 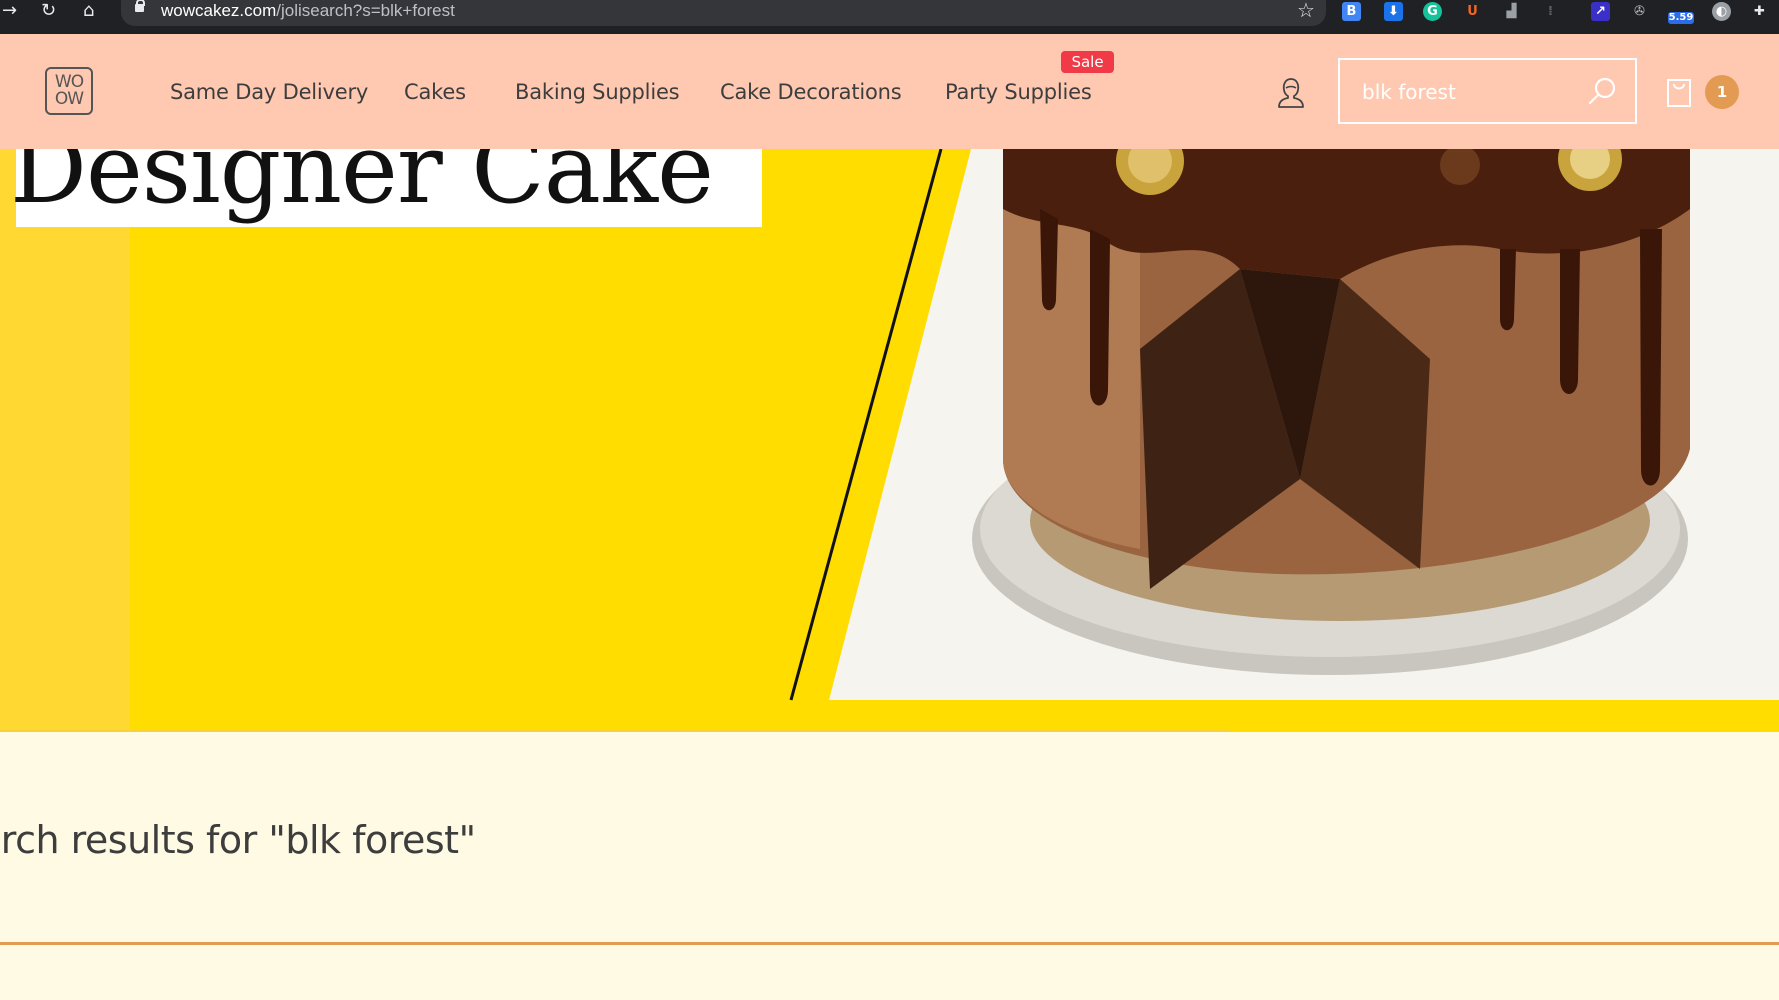 What do you see at coordinates (1681, 18) in the screenshot?
I see `extension-counter-badge: 5.59` at bounding box center [1681, 18].